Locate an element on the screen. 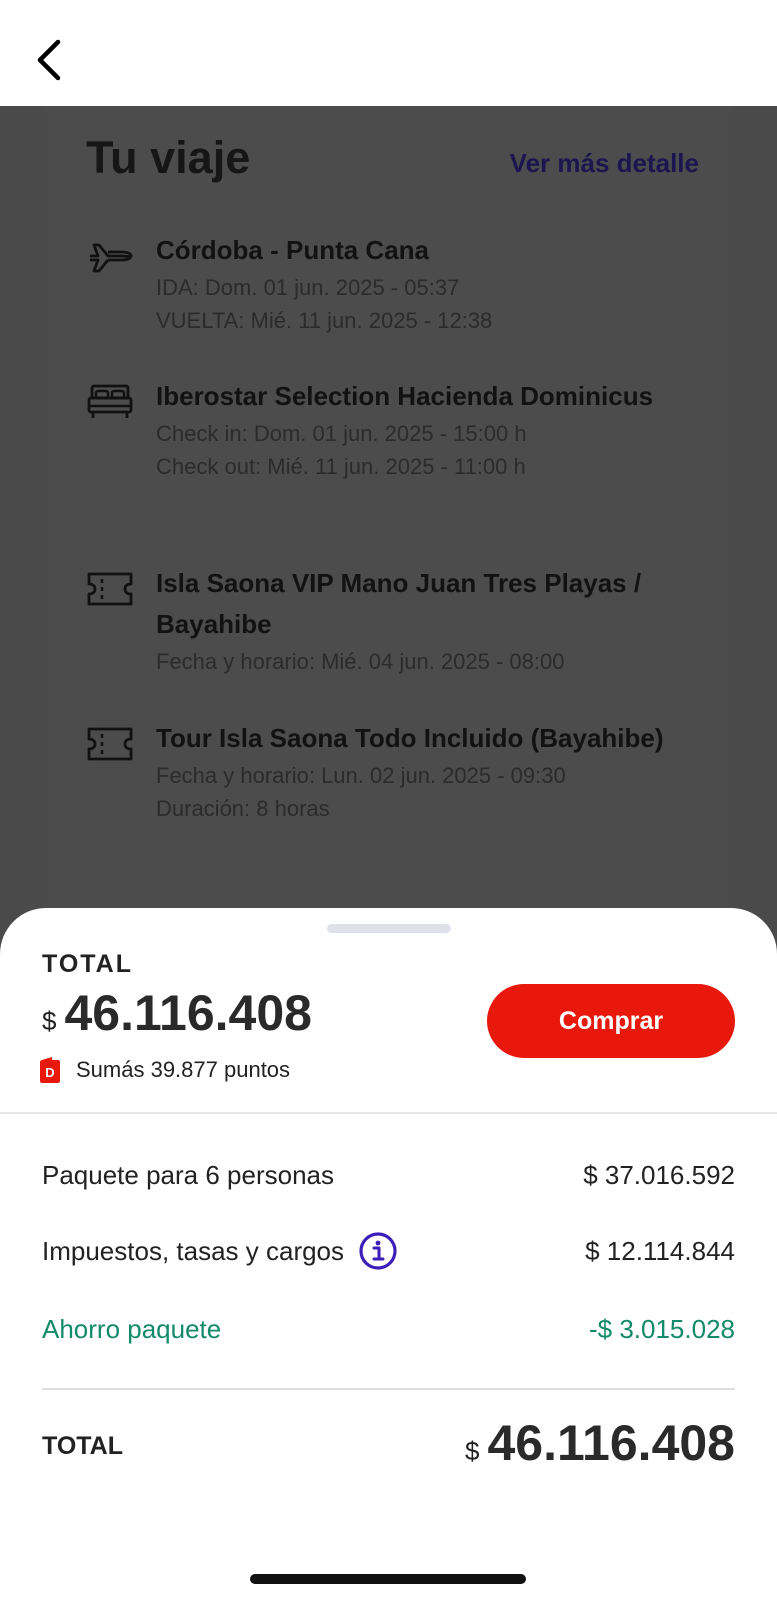 The width and height of the screenshot is (777, 1600). final-total-price: $ 46.116.408 is located at coordinates (600, 1443).